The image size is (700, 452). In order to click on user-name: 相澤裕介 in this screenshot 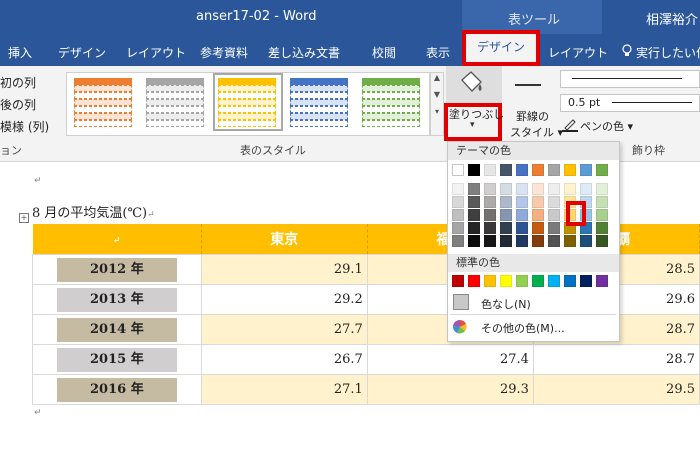, I will do `click(672, 18)`.